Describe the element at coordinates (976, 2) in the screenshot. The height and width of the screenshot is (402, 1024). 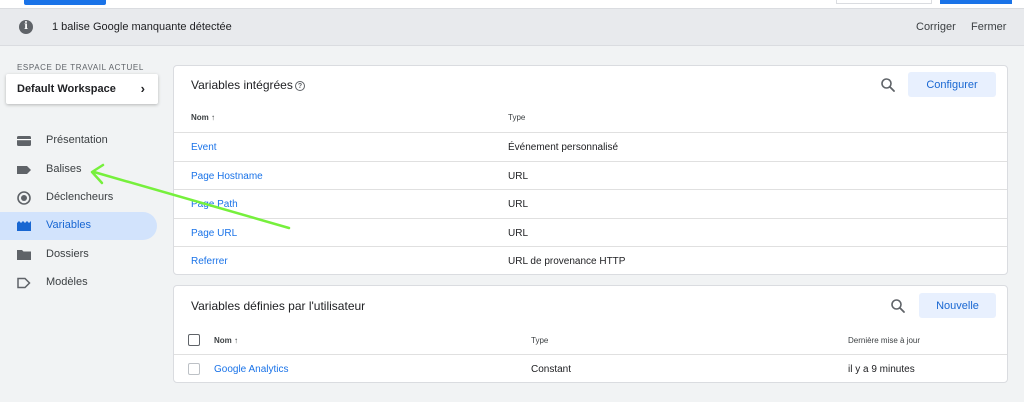
I see `top-control-primary` at that location.